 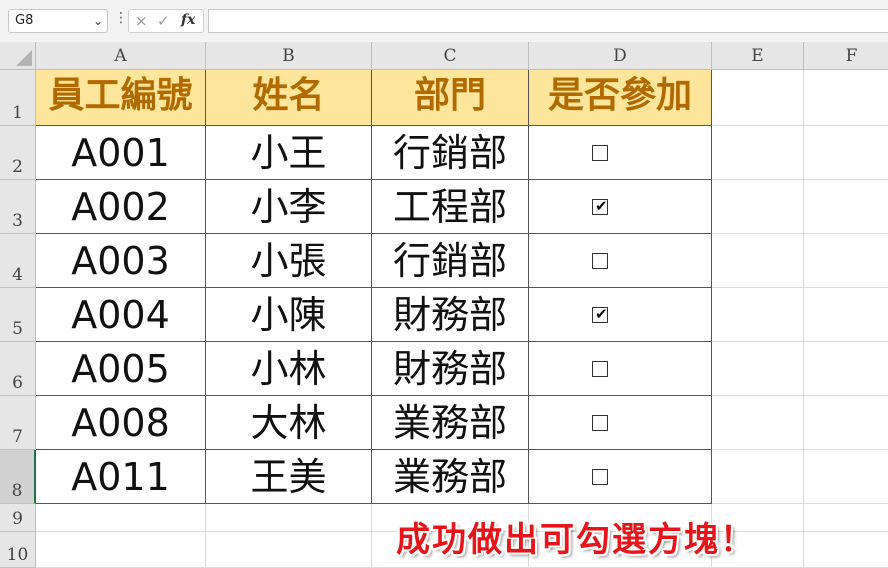 What do you see at coordinates (289, 423) in the screenshot?
I see `table-cell-name: 大林` at bounding box center [289, 423].